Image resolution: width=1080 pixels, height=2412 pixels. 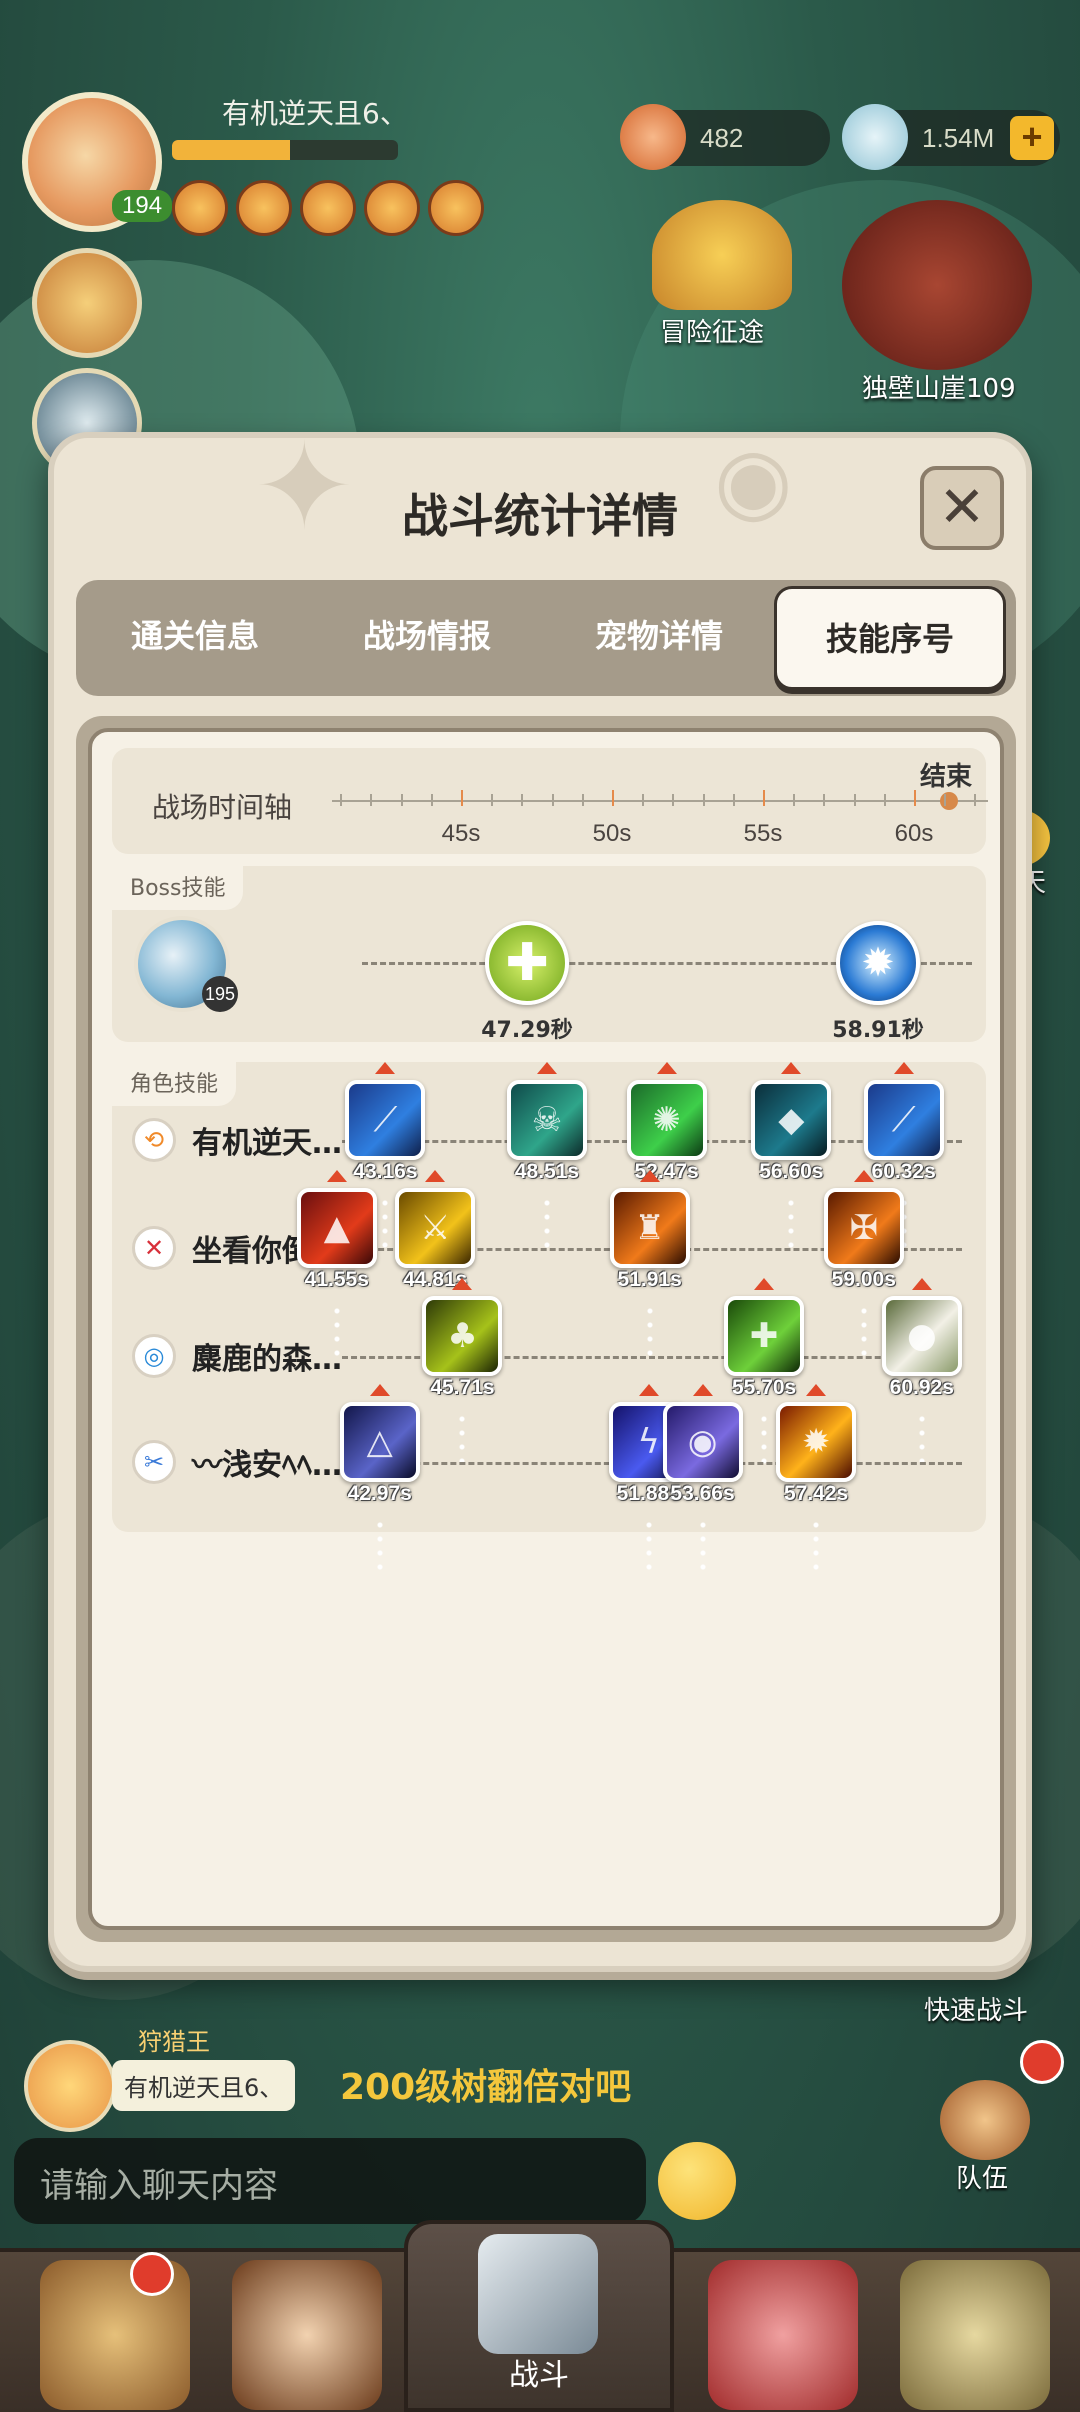 What do you see at coordinates (154, 1462) in the screenshot?
I see `blade-icon: ✂` at bounding box center [154, 1462].